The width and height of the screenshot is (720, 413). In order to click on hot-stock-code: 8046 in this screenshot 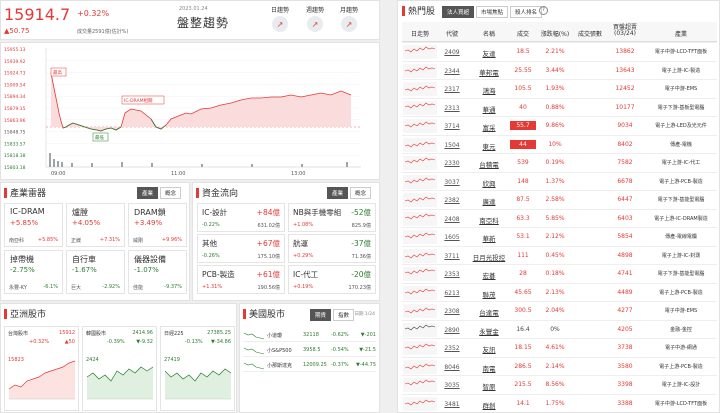, I will do `click(452, 367)`.